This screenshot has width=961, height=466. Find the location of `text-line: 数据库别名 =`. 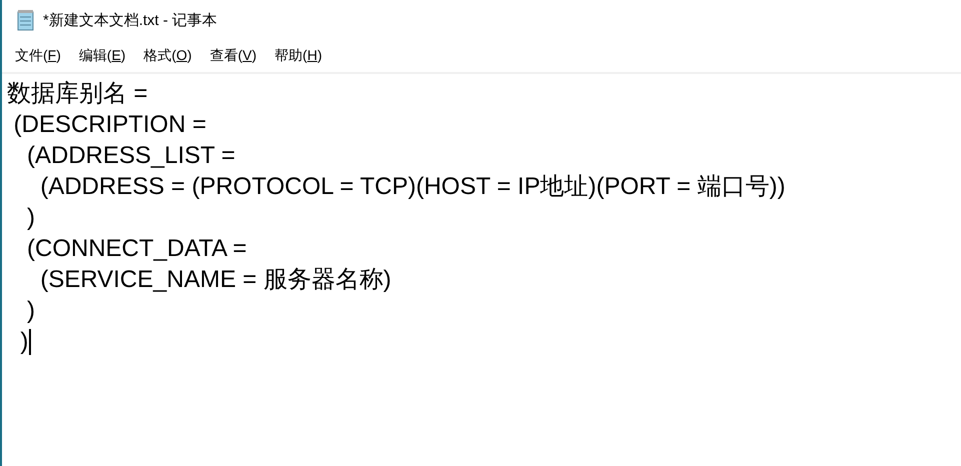

text-line: 数据库别名 = is located at coordinates (77, 94).